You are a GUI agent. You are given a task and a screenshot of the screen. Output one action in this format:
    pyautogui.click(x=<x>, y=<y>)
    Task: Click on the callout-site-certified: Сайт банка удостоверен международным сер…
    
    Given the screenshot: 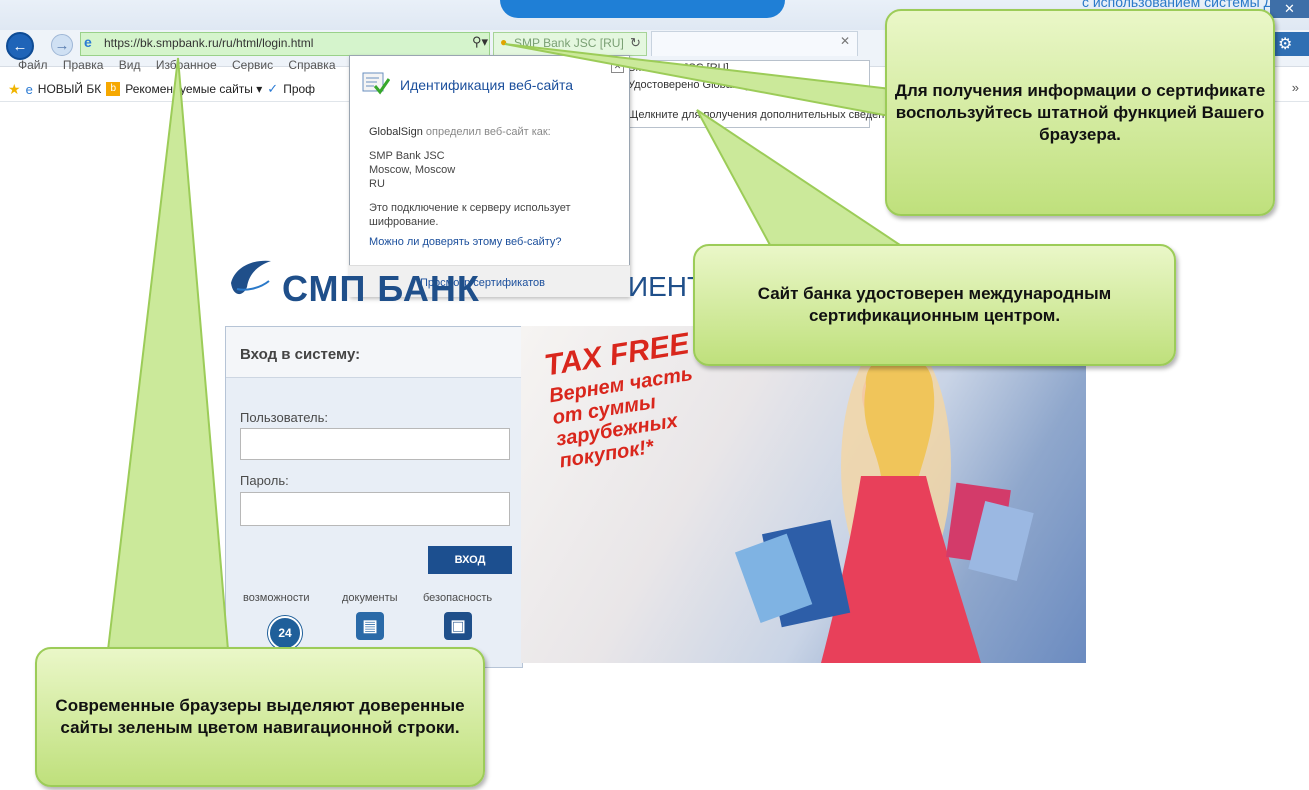 What is the action you would take?
    pyautogui.click(x=934, y=305)
    